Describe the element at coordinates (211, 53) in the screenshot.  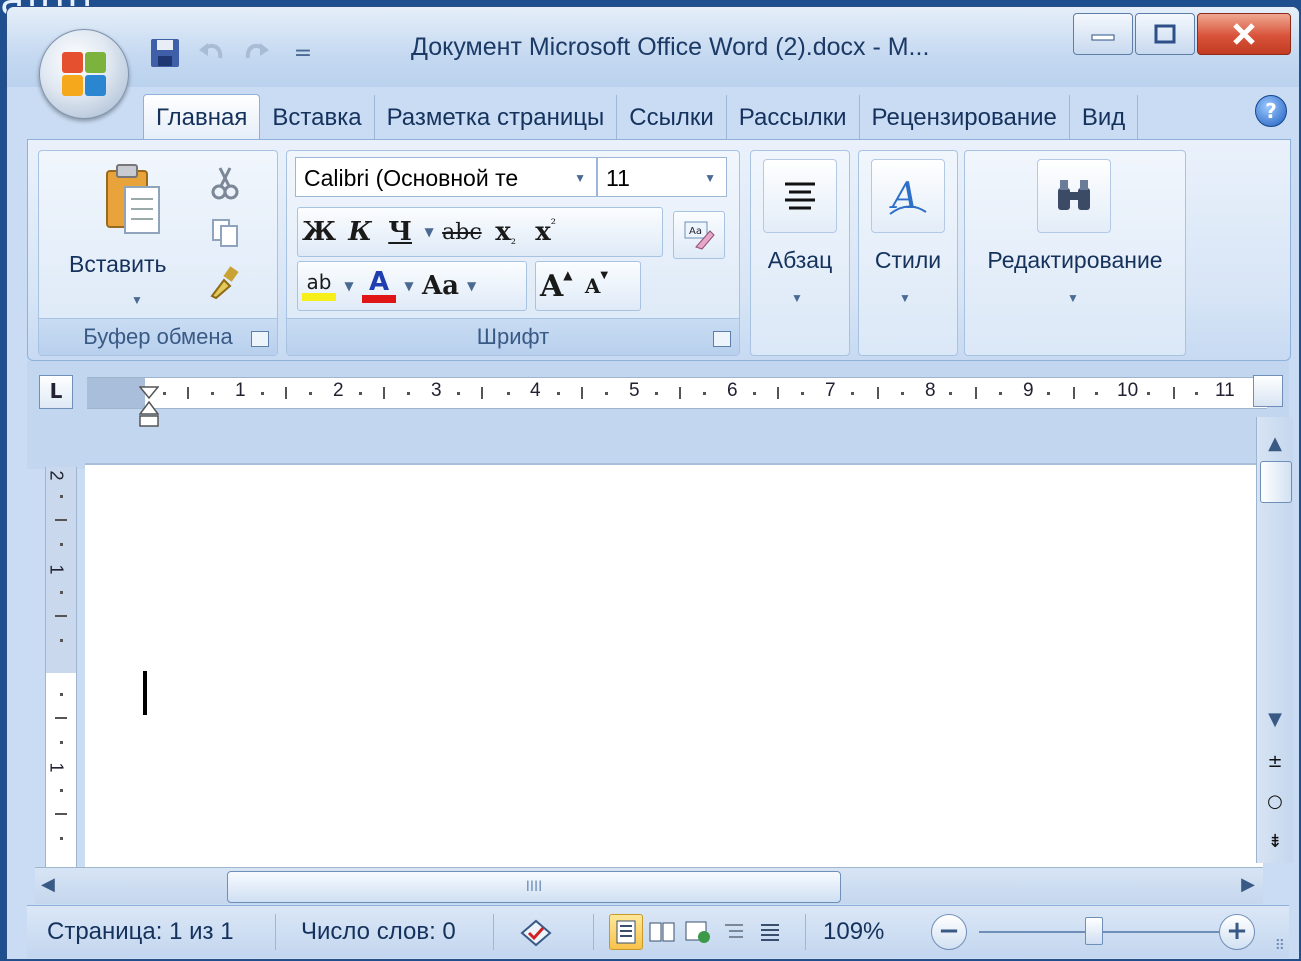
I see `undo-icon` at that location.